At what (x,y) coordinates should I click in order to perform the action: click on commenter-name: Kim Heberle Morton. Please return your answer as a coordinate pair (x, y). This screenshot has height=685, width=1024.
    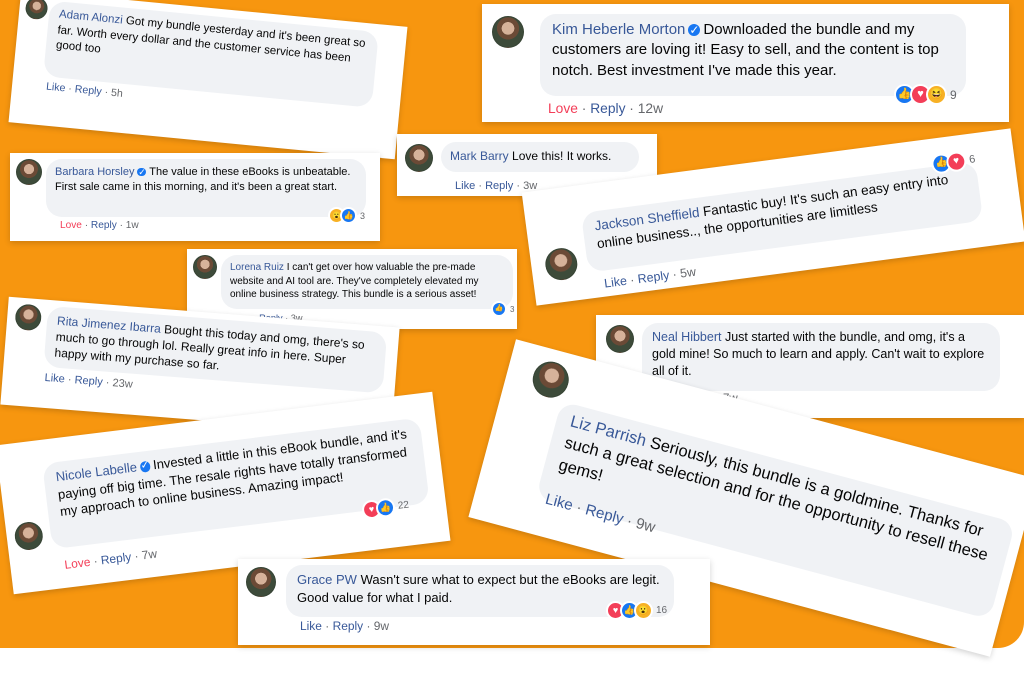
    Looking at the image, I should click on (618, 29).